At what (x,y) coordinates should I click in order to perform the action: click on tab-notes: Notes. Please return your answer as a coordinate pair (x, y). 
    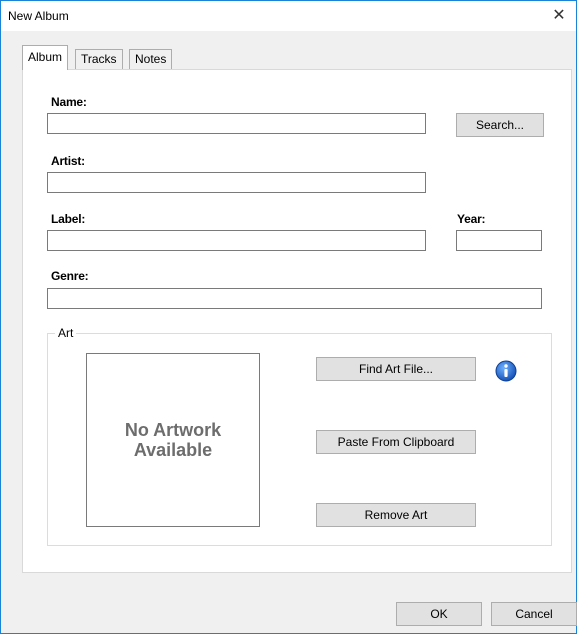
    Looking at the image, I should click on (151, 59).